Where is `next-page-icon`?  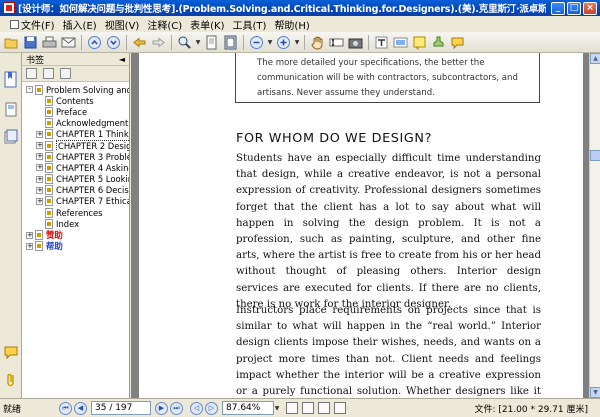
next-page-icon is located at coordinates (113, 42).